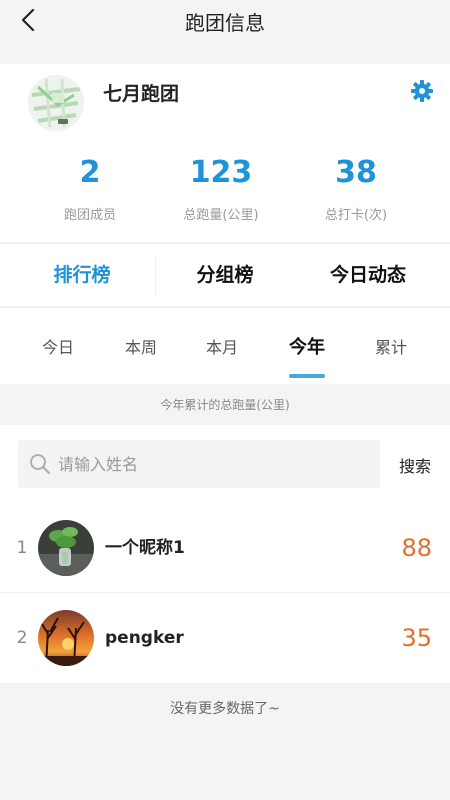 This screenshot has width=450, height=800. Describe the element at coordinates (82, 276) in the screenshot. I see `tab-leaderboard: 排行榜` at that location.